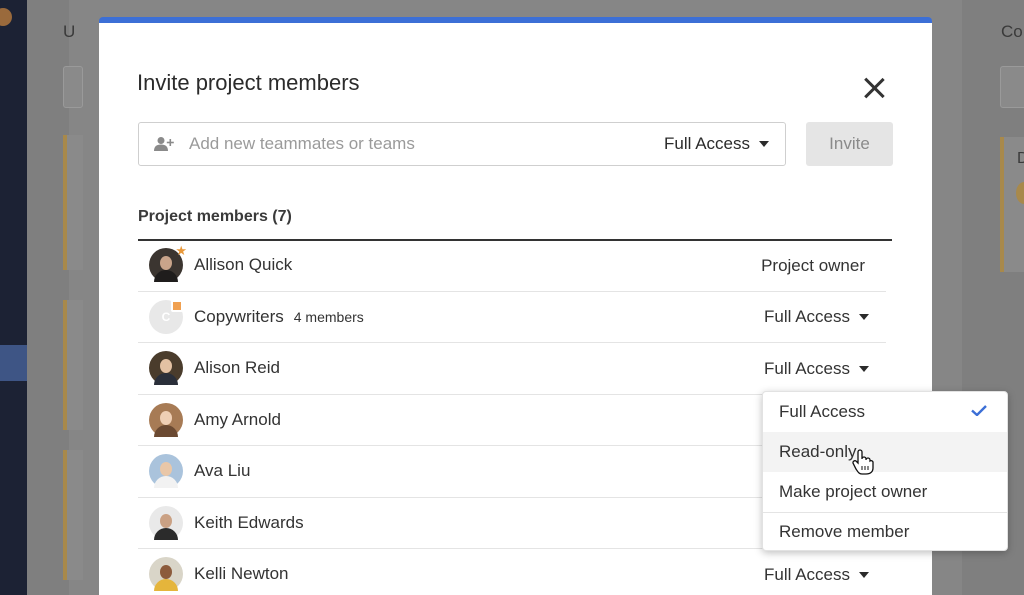  I want to click on background-sidebar-active-item, so click(13, 363).